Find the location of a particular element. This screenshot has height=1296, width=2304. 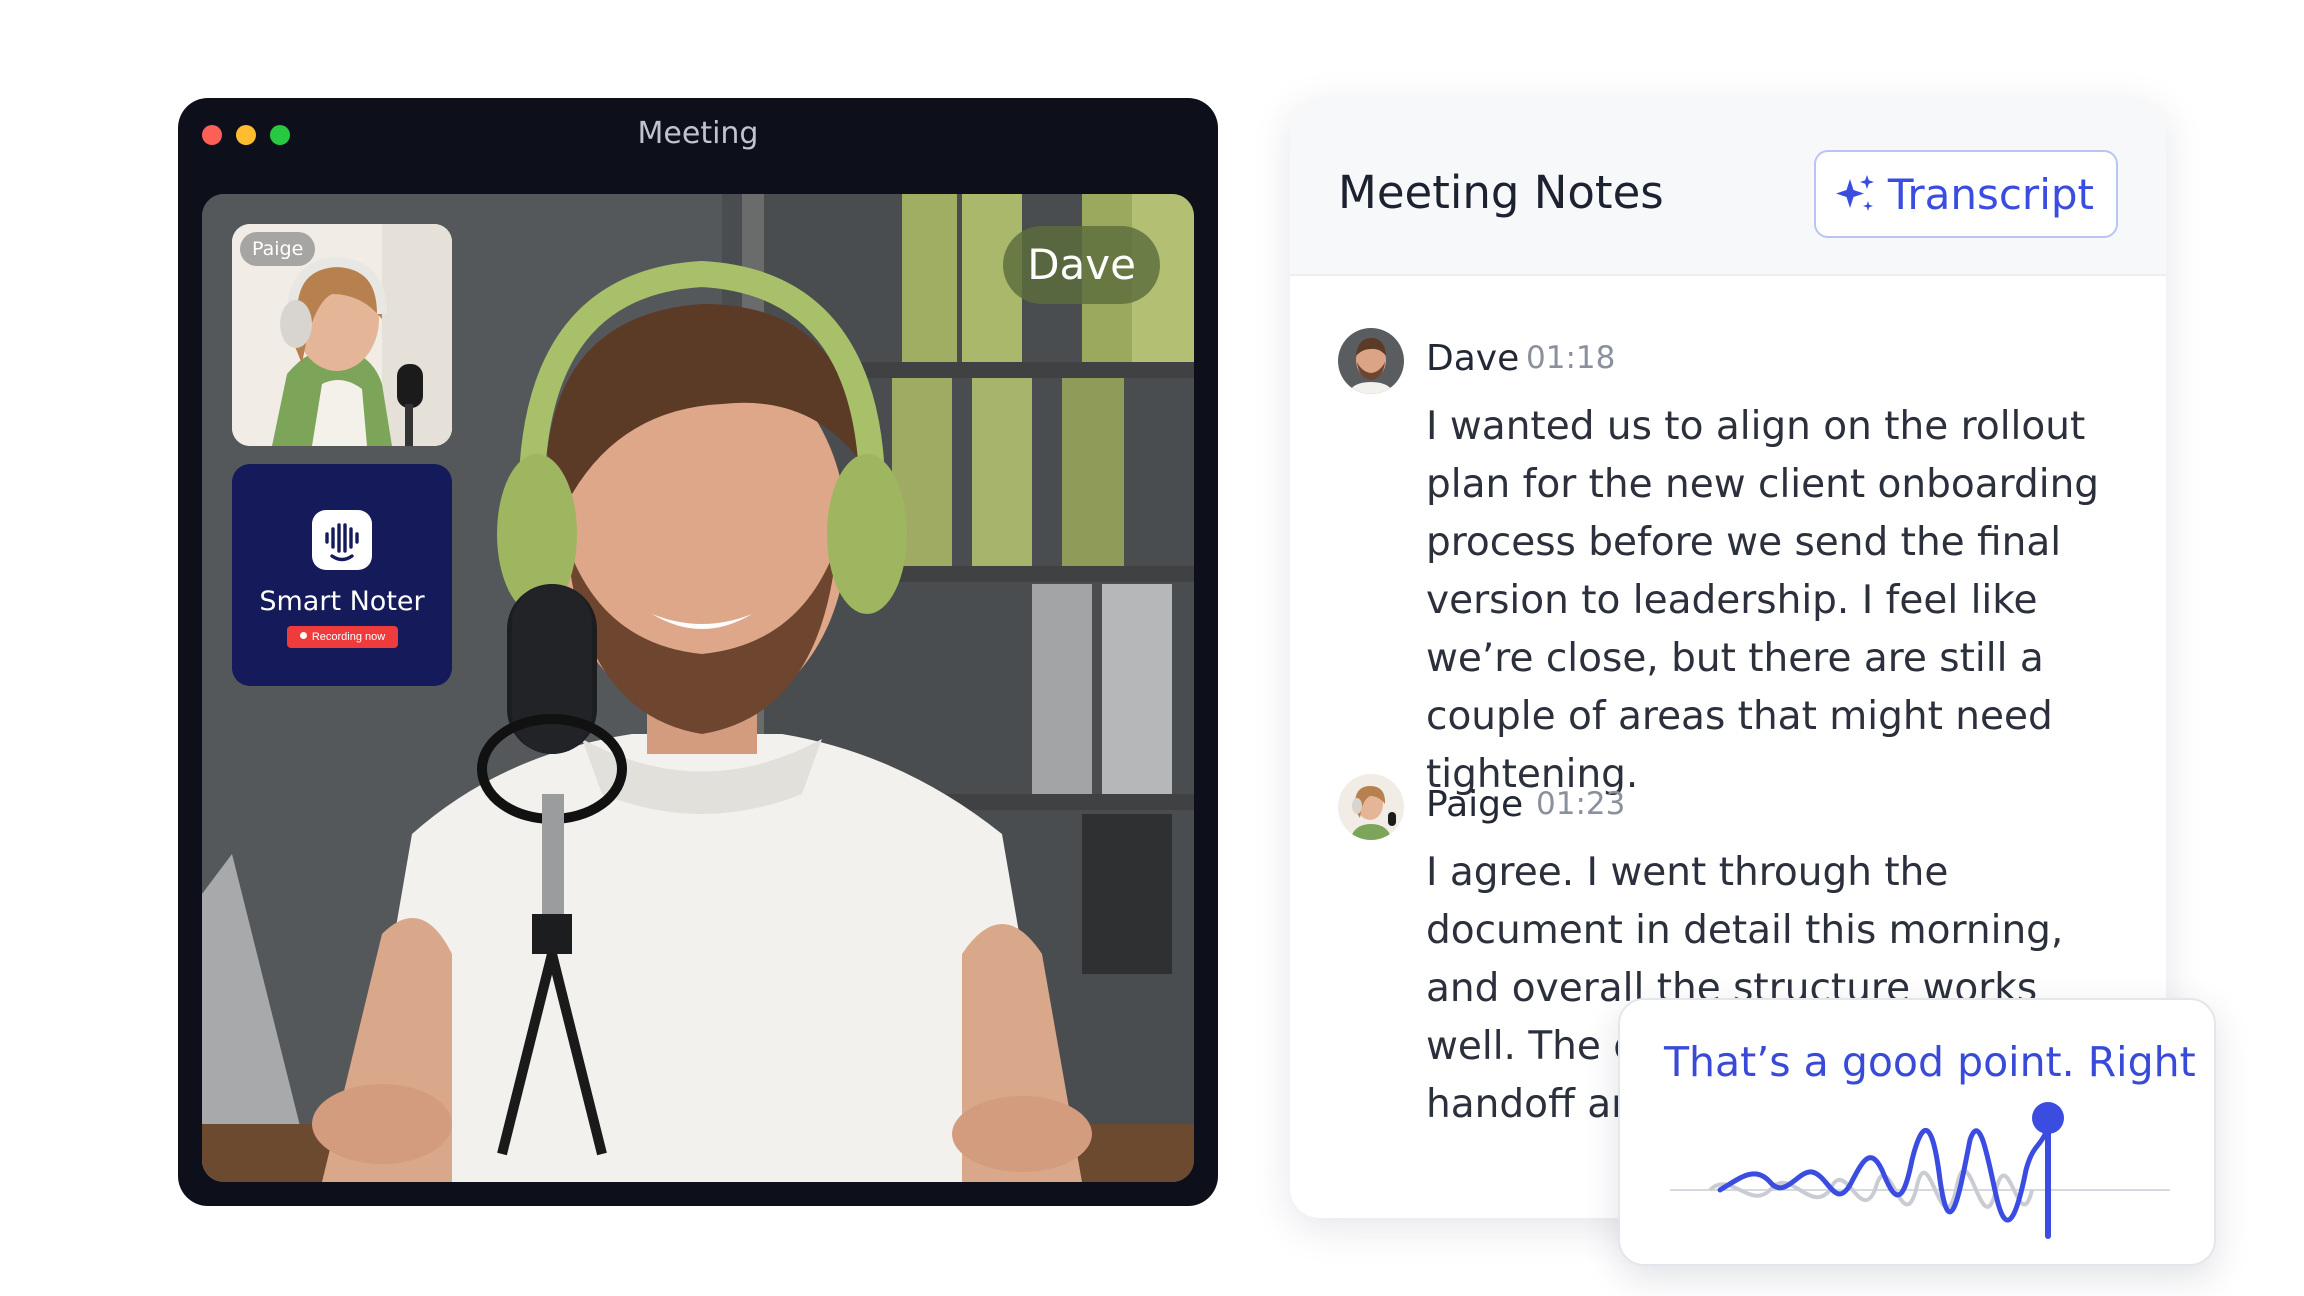

smart-noter-tile: Smart Noter Recording now is located at coordinates (342, 575).